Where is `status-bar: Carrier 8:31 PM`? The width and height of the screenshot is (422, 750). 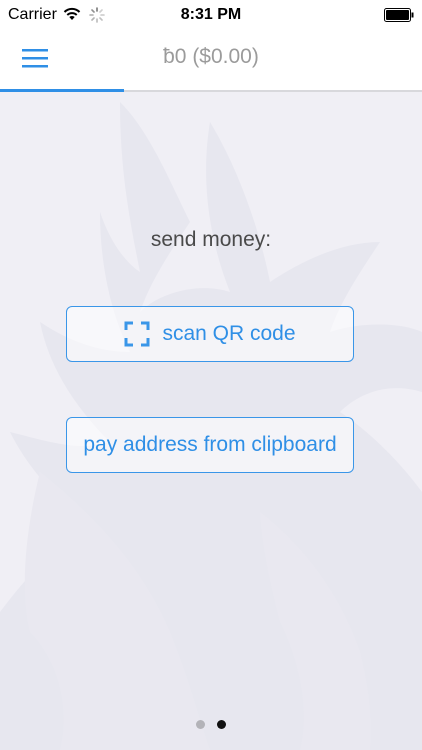 status-bar: Carrier 8:31 PM is located at coordinates (211, 15).